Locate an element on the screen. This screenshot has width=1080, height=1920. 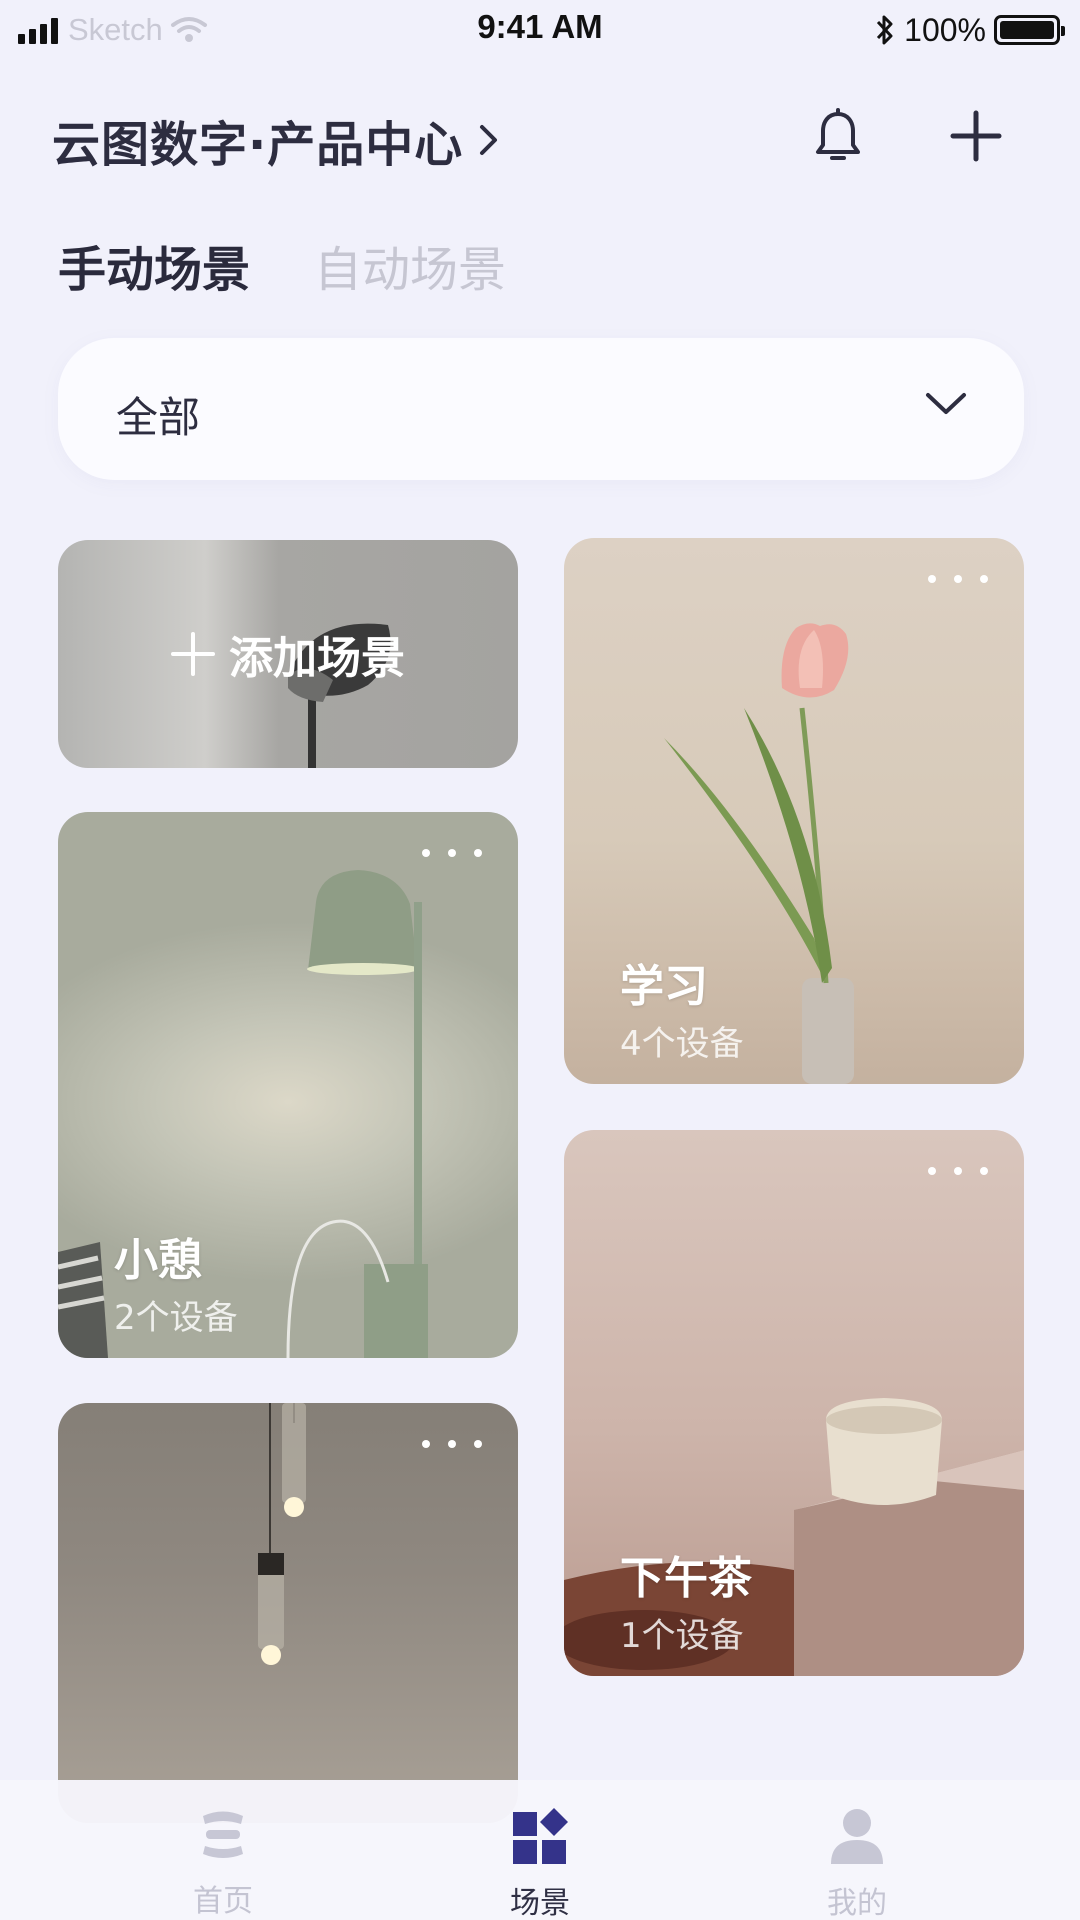
add-scene-label: 添加场景 is located at coordinates (317, 658).